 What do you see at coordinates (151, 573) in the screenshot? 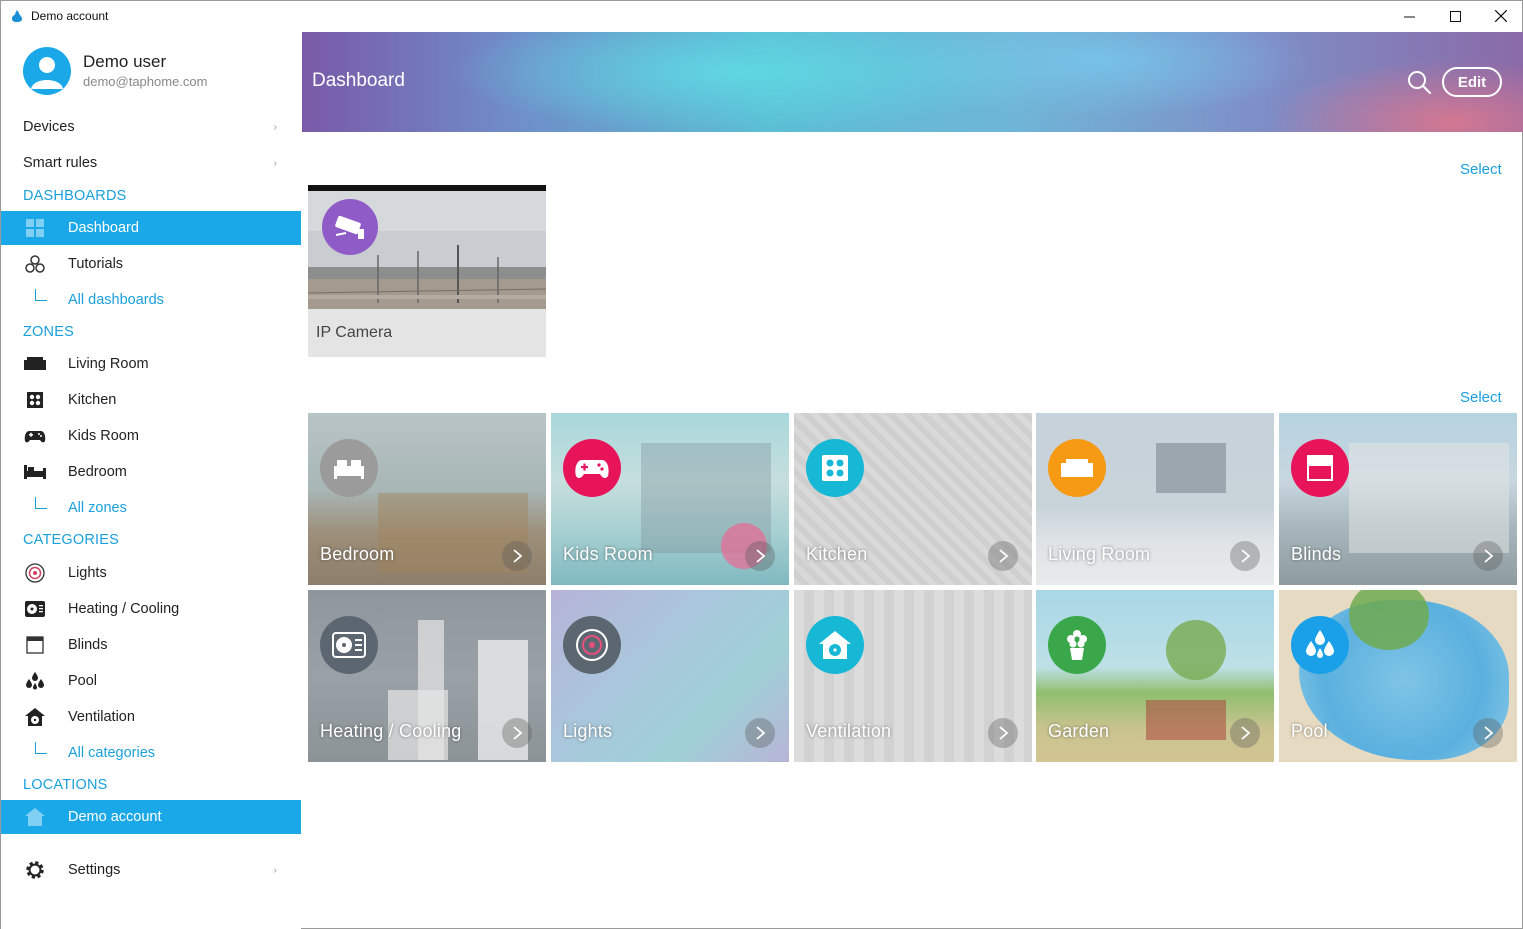
I see `sidebar-item-lights: Lights` at bounding box center [151, 573].